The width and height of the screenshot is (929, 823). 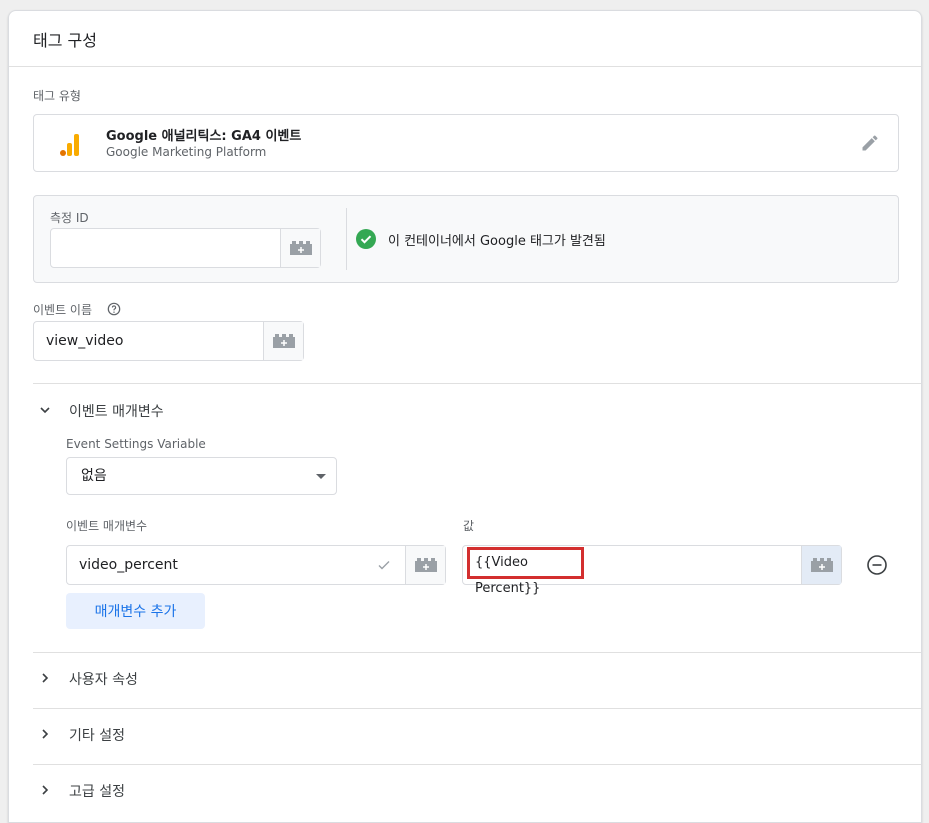 I want to click on pencil-icon, so click(x=870, y=143).